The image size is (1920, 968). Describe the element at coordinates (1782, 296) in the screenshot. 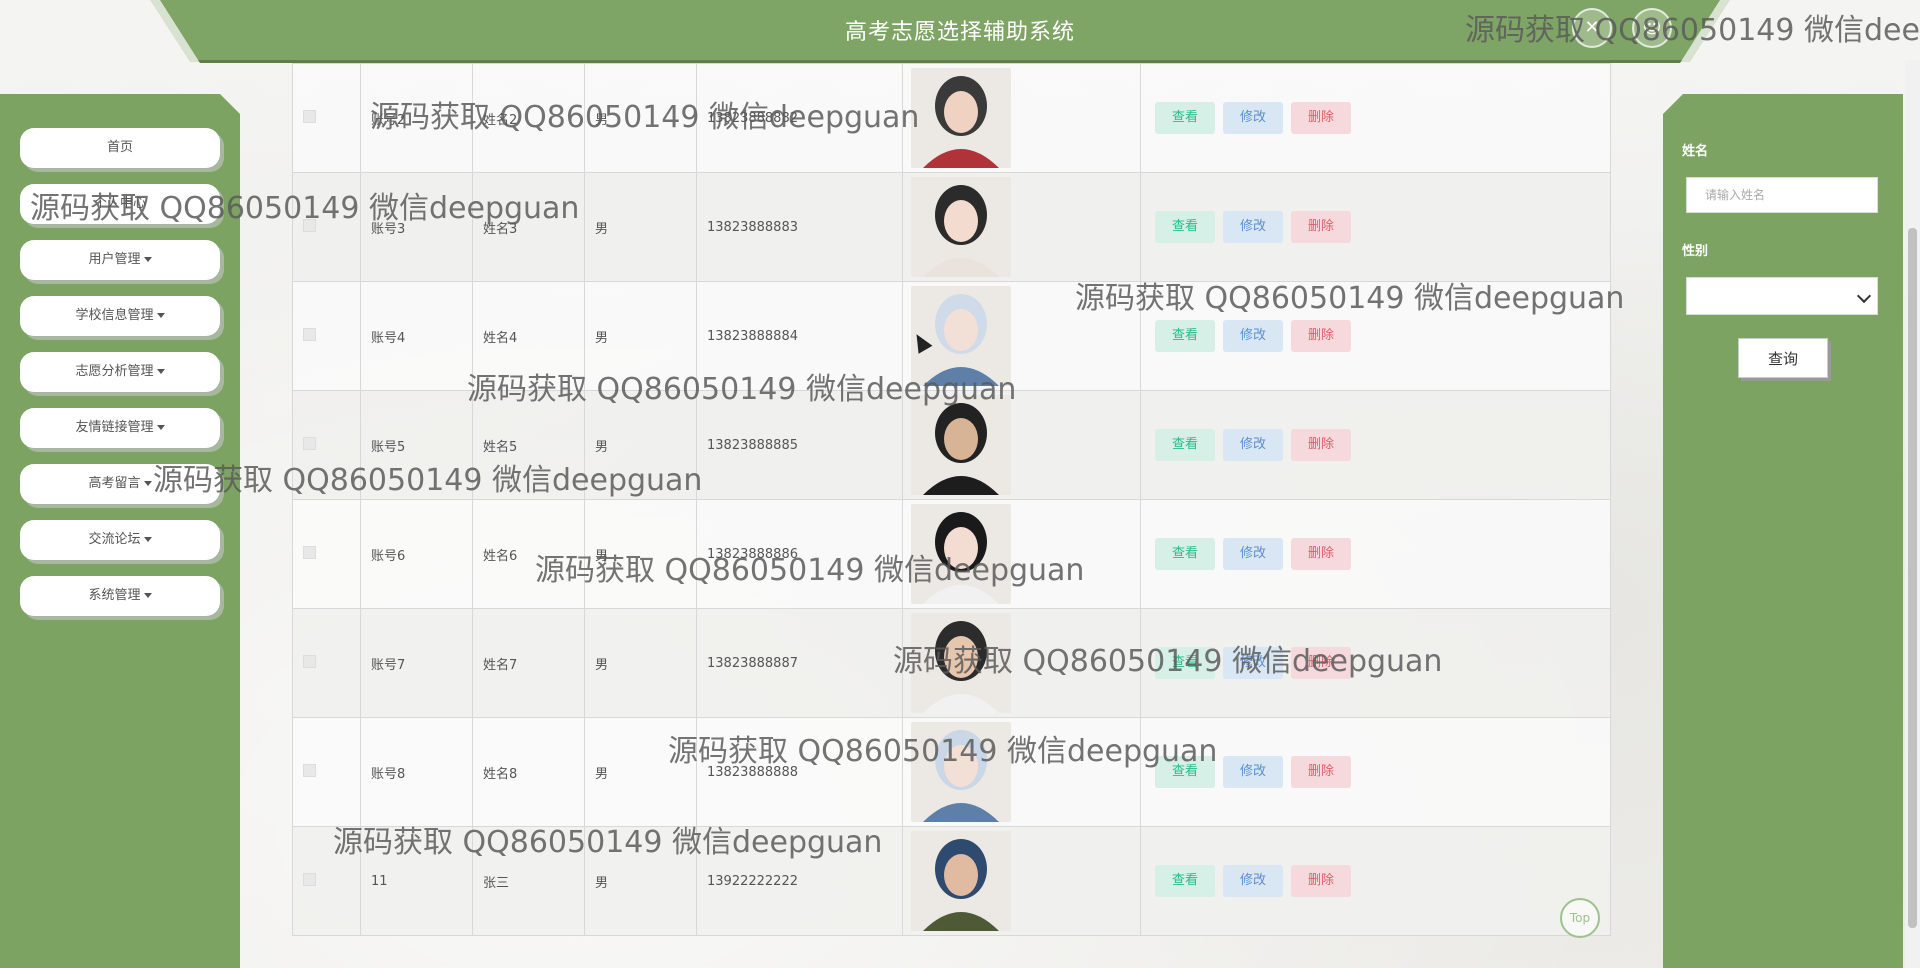

I see `gender-select` at that location.